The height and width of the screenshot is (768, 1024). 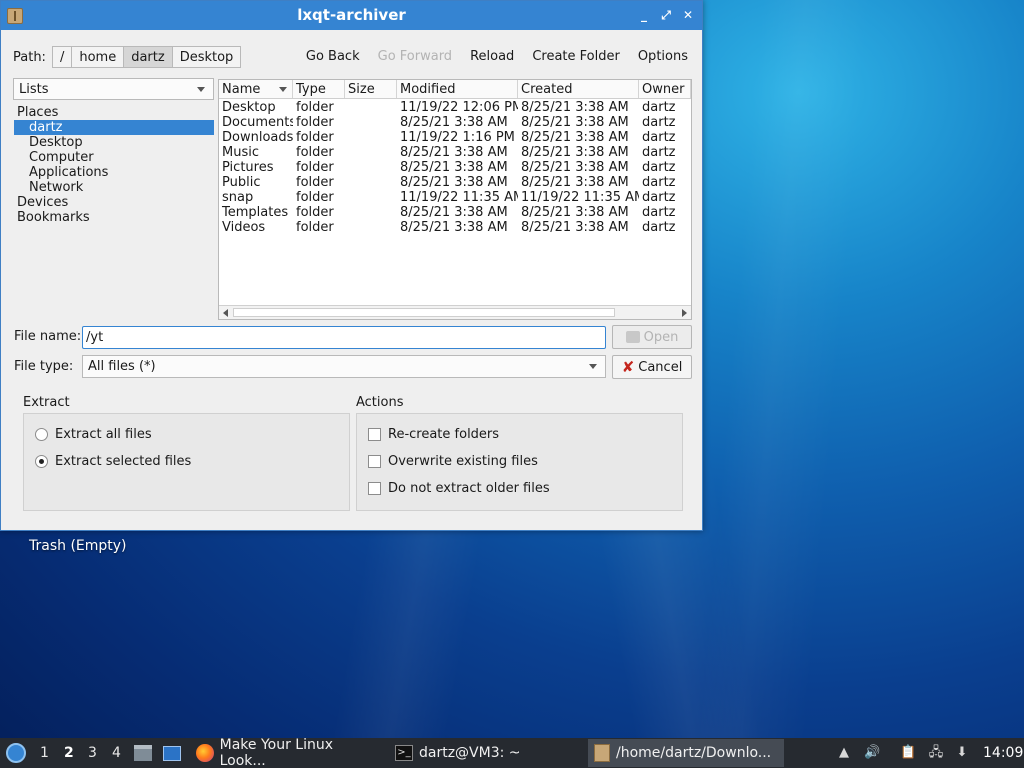 What do you see at coordinates (644, 15) in the screenshot?
I see `minimize-button: _` at bounding box center [644, 15].